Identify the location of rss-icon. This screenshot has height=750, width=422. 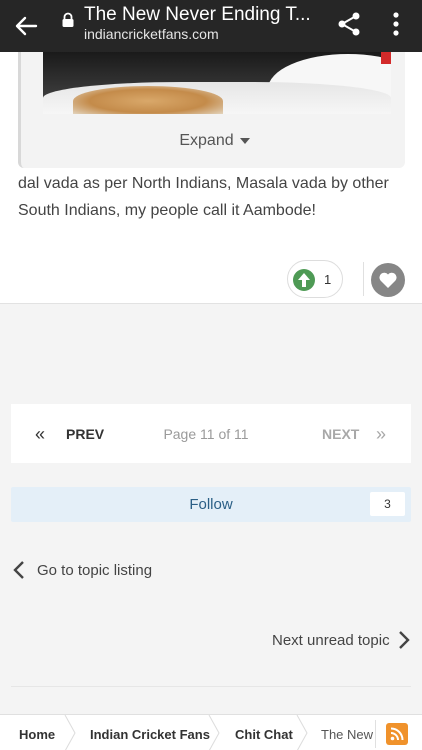
(397, 734).